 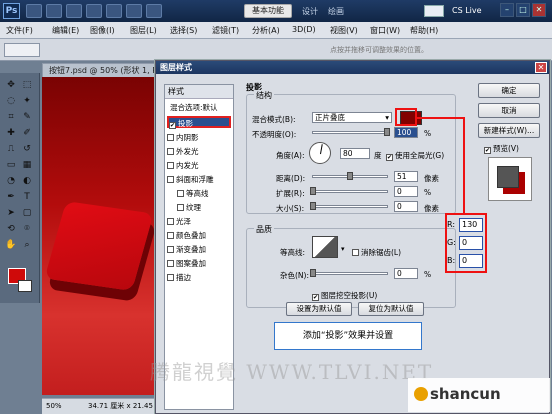 What do you see at coordinates (11, 165) in the screenshot?
I see `eraser-icon: ▭` at bounding box center [11, 165].